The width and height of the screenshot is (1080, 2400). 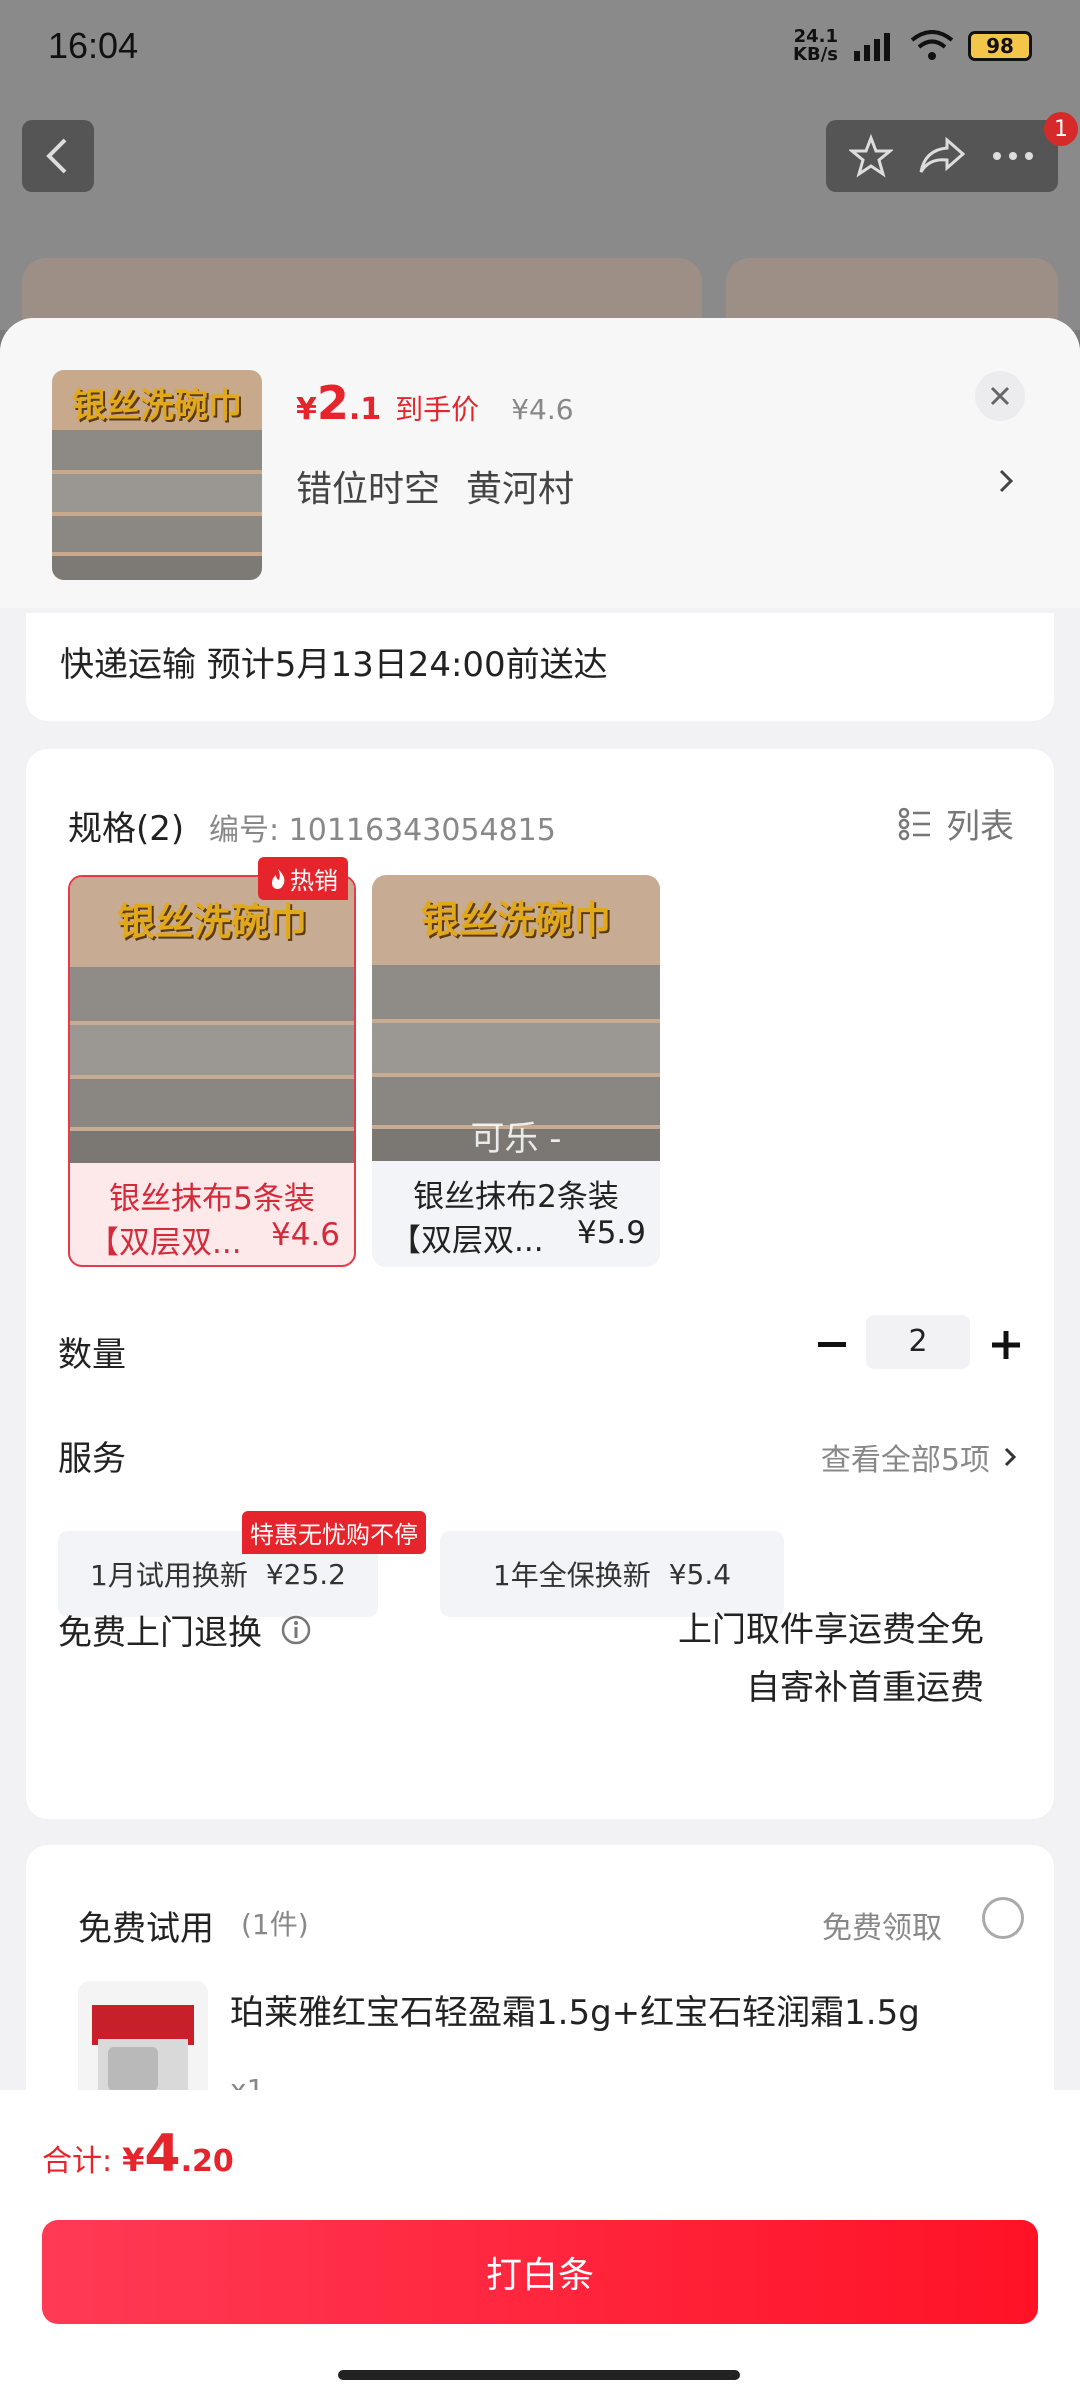 I want to click on service-label: 服务, so click(x=92, y=1459).